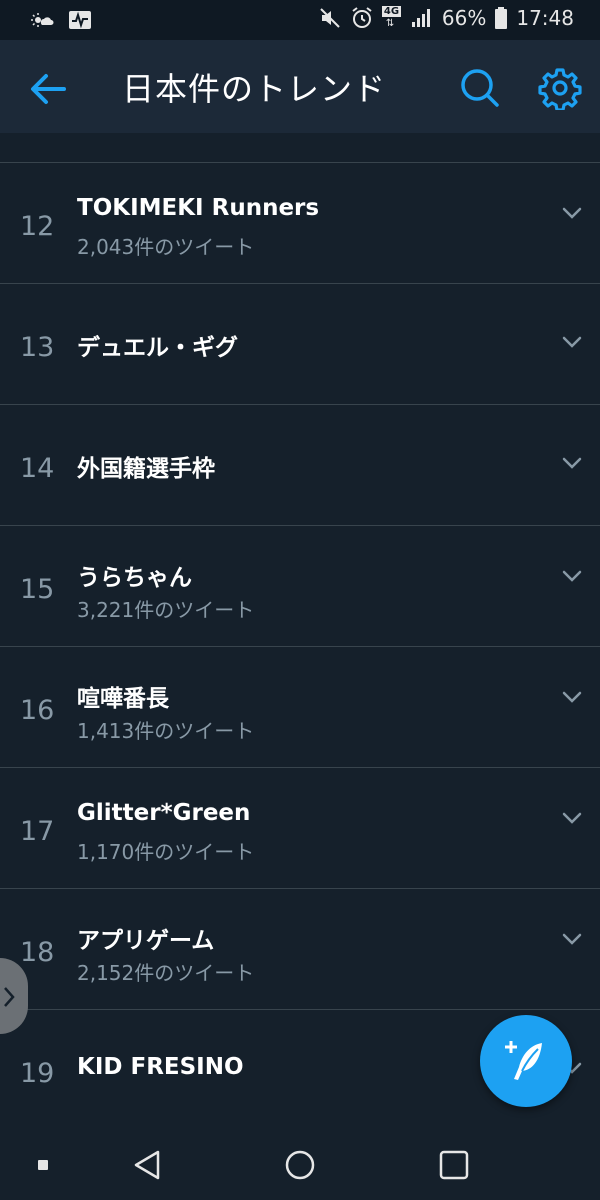 Image resolution: width=600 pixels, height=1200 pixels. What do you see at coordinates (37, 952) in the screenshot?
I see `trend-rank: 18` at bounding box center [37, 952].